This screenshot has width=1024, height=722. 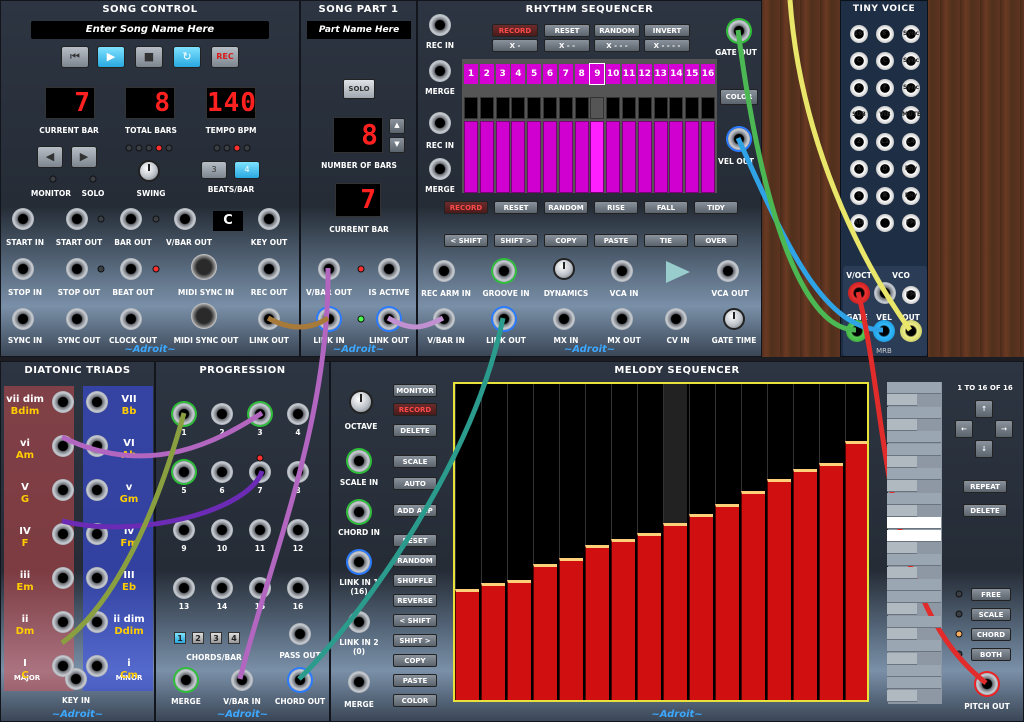 I want to click on rhythm-step-9: 9, so click(x=597, y=74).